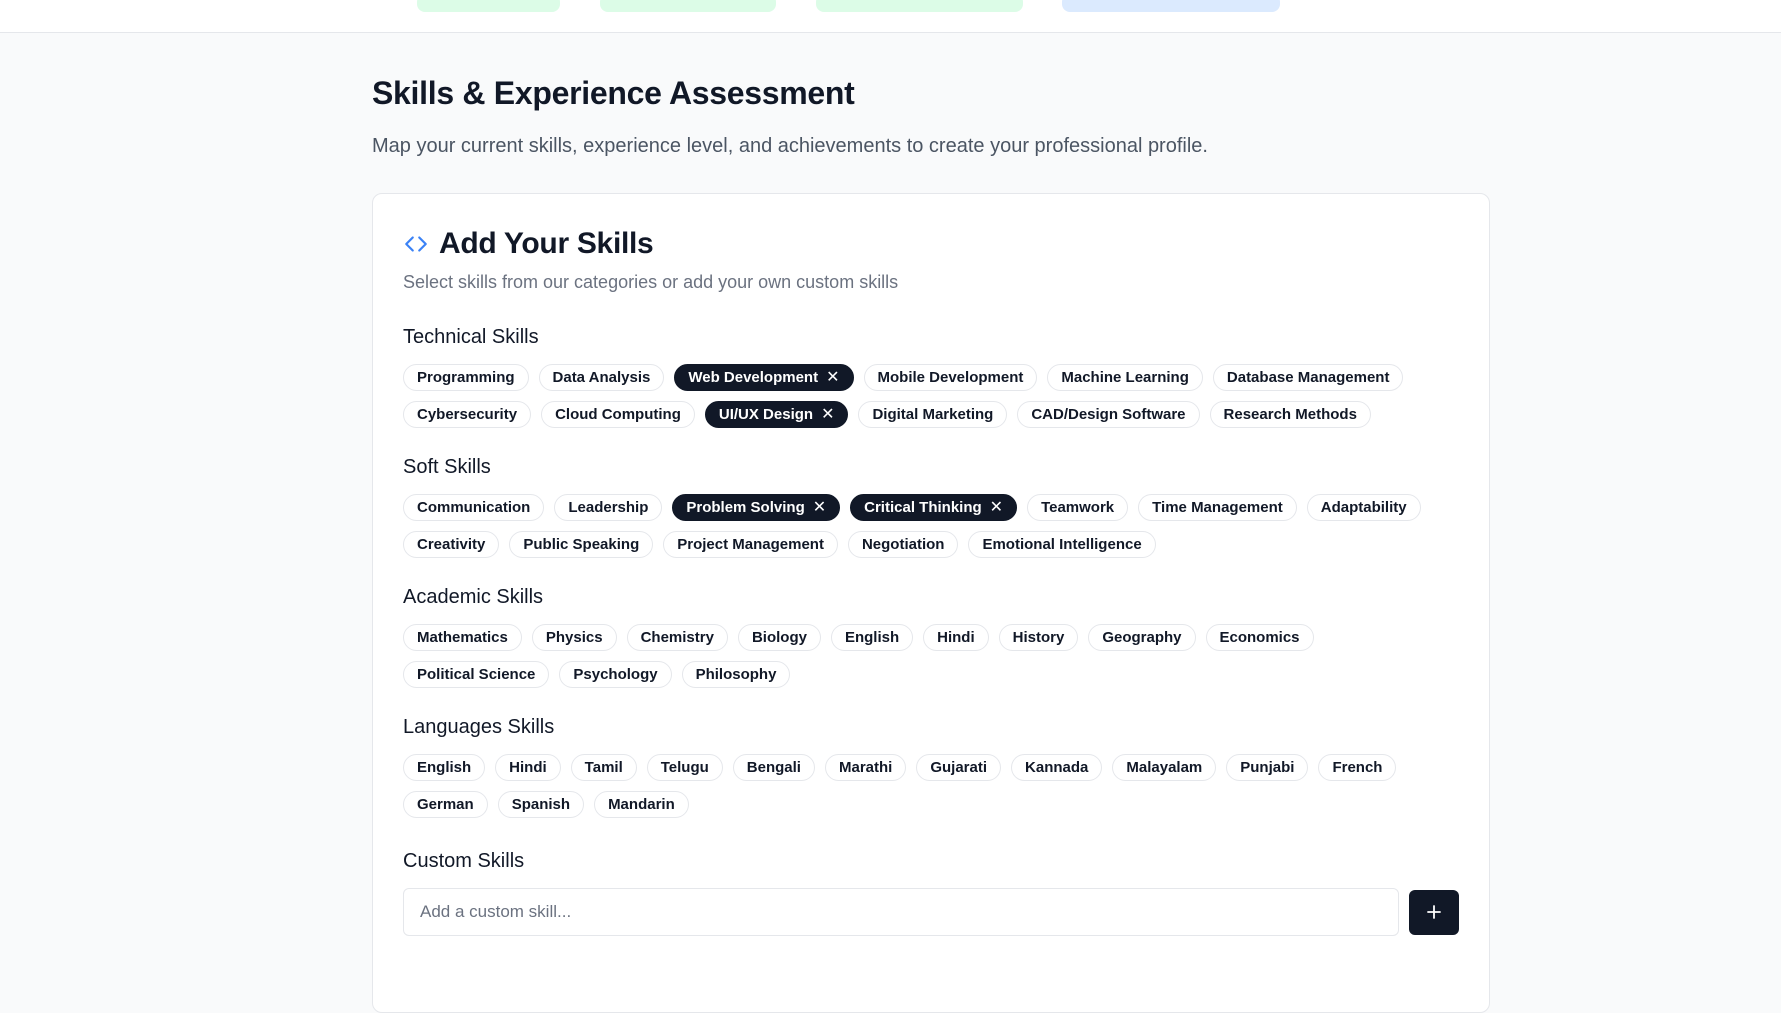 The height and width of the screenshot is (1013, 1781). I want to click on skill-chip-label: Public Speaking, so click(581, 544).